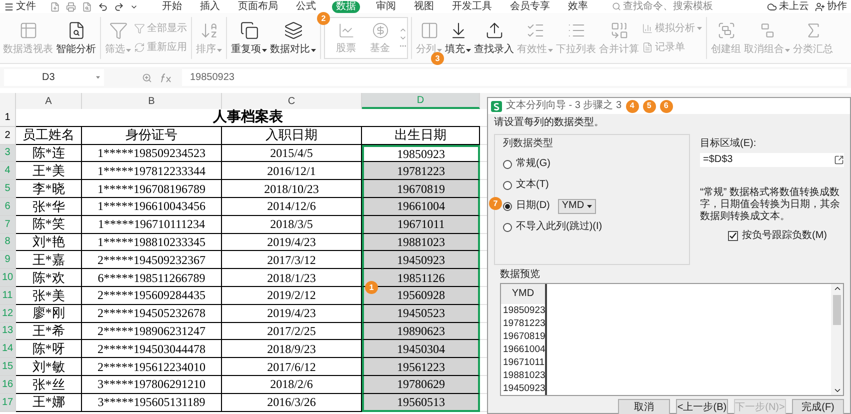 The image size is (851, 414). I want to click on step-badge: 5, so click(649, 106).